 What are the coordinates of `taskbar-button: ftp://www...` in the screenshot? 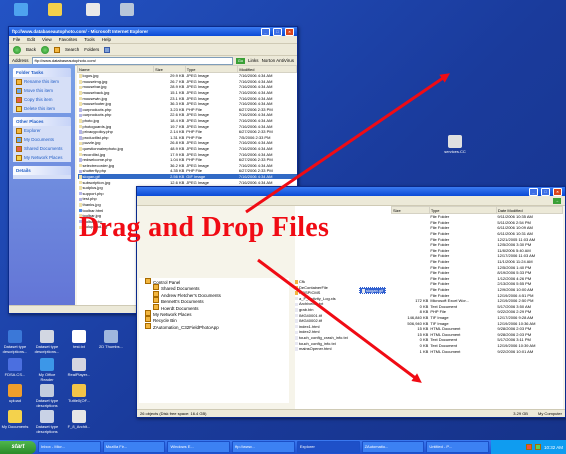 It's located at (263, 447).